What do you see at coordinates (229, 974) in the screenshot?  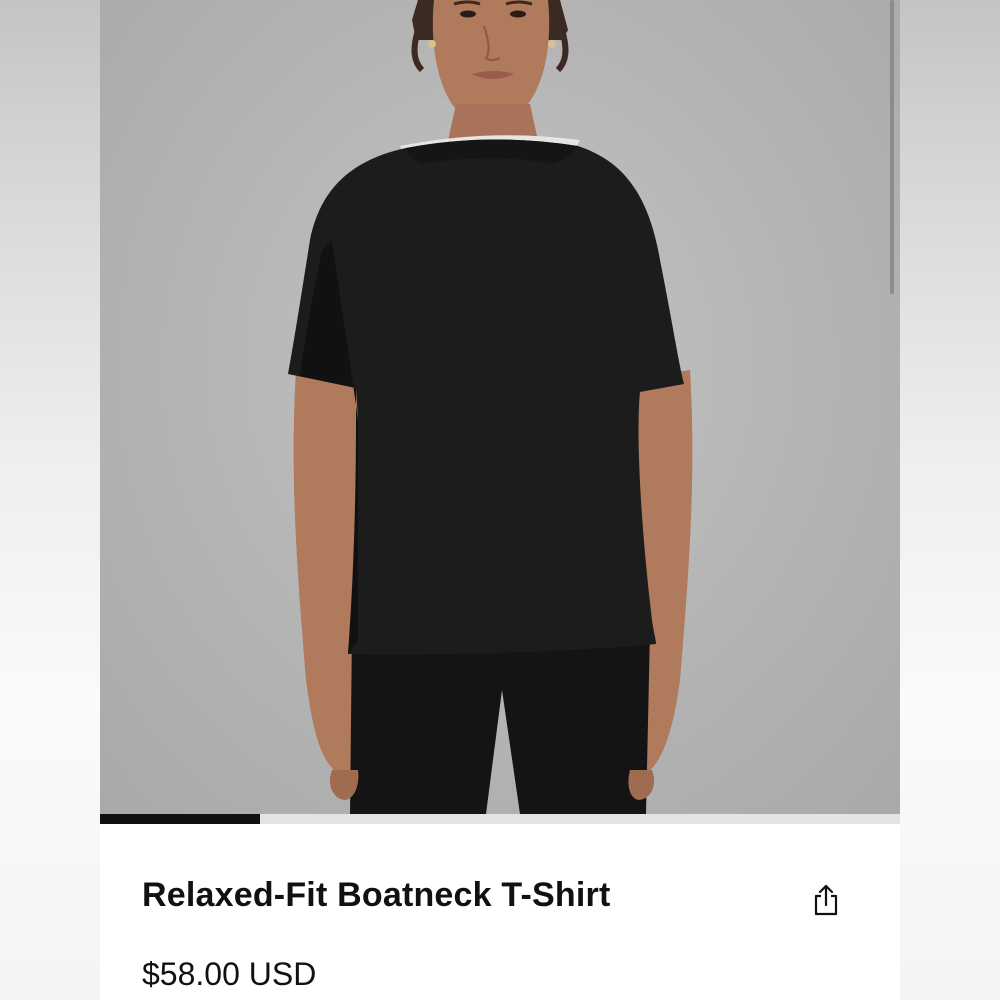 I see `product-price: $58.00 USD` at bounding box center [229, 974].